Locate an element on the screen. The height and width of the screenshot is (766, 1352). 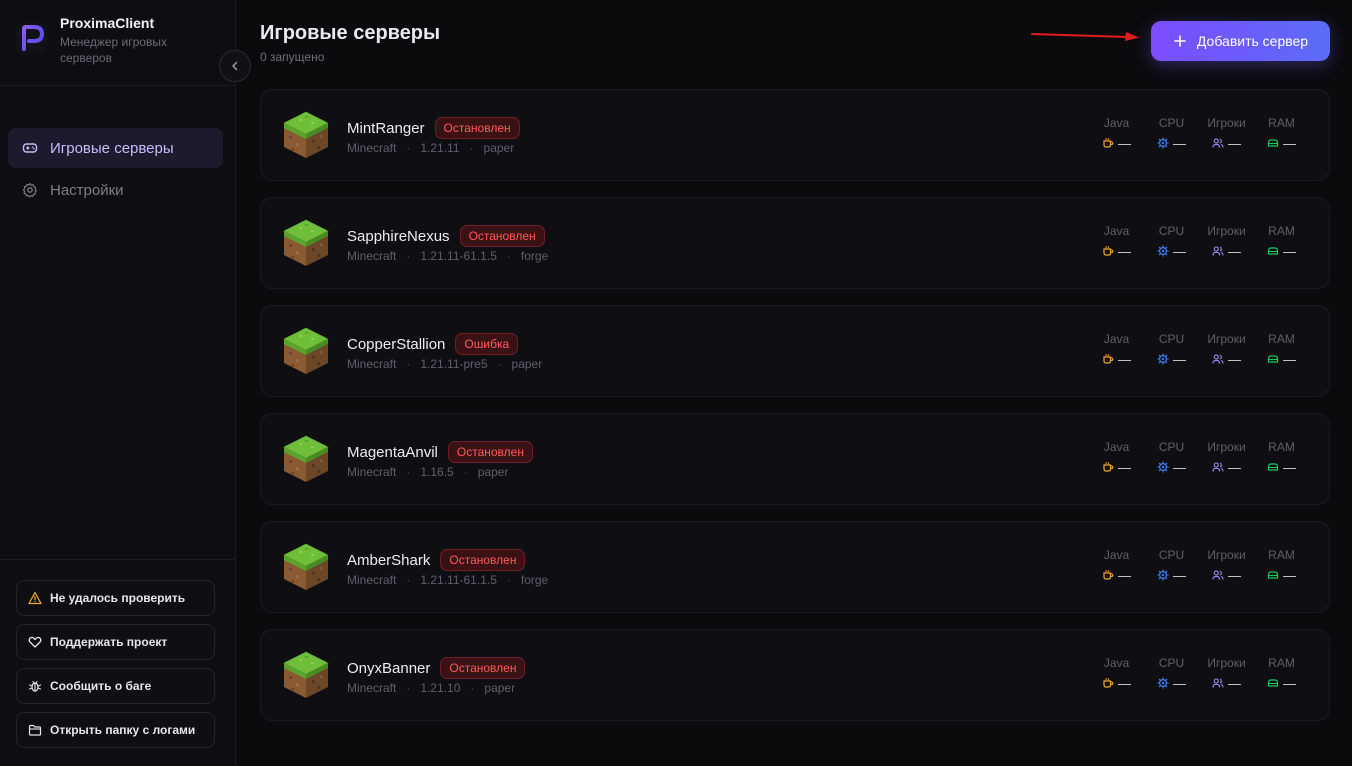
server-meta: Minecraft · 1.16.5 · paper is located at coordinates (427, 472).